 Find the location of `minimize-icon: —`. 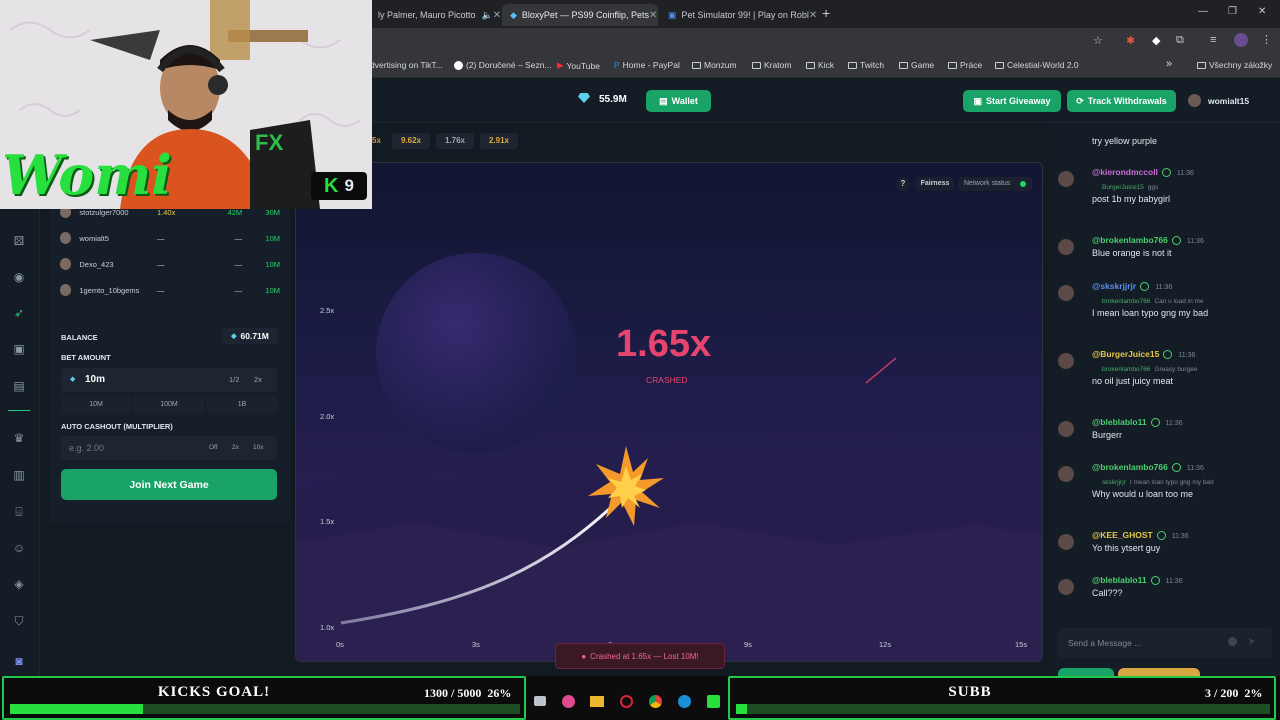

minimize-icon: — is located at coordinates (1203, 11).